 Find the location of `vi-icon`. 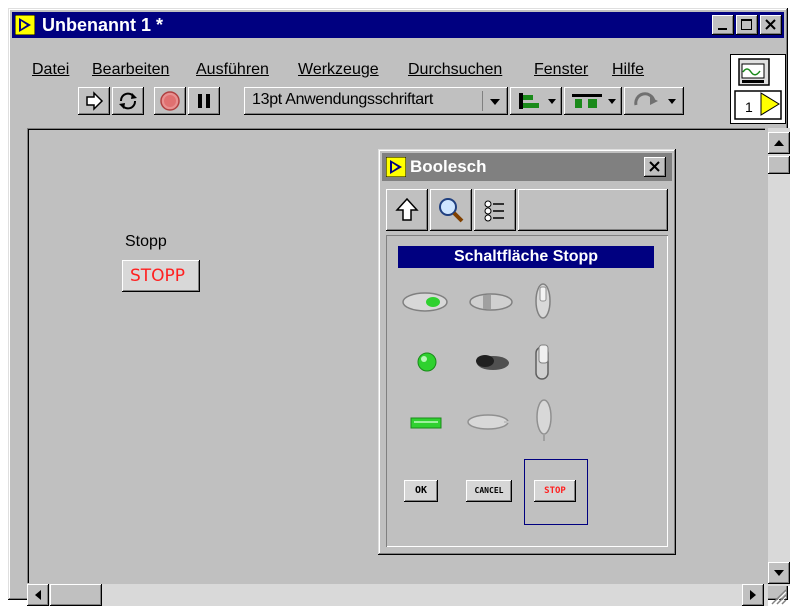

vi-icon is located at coordinates (758, 89).